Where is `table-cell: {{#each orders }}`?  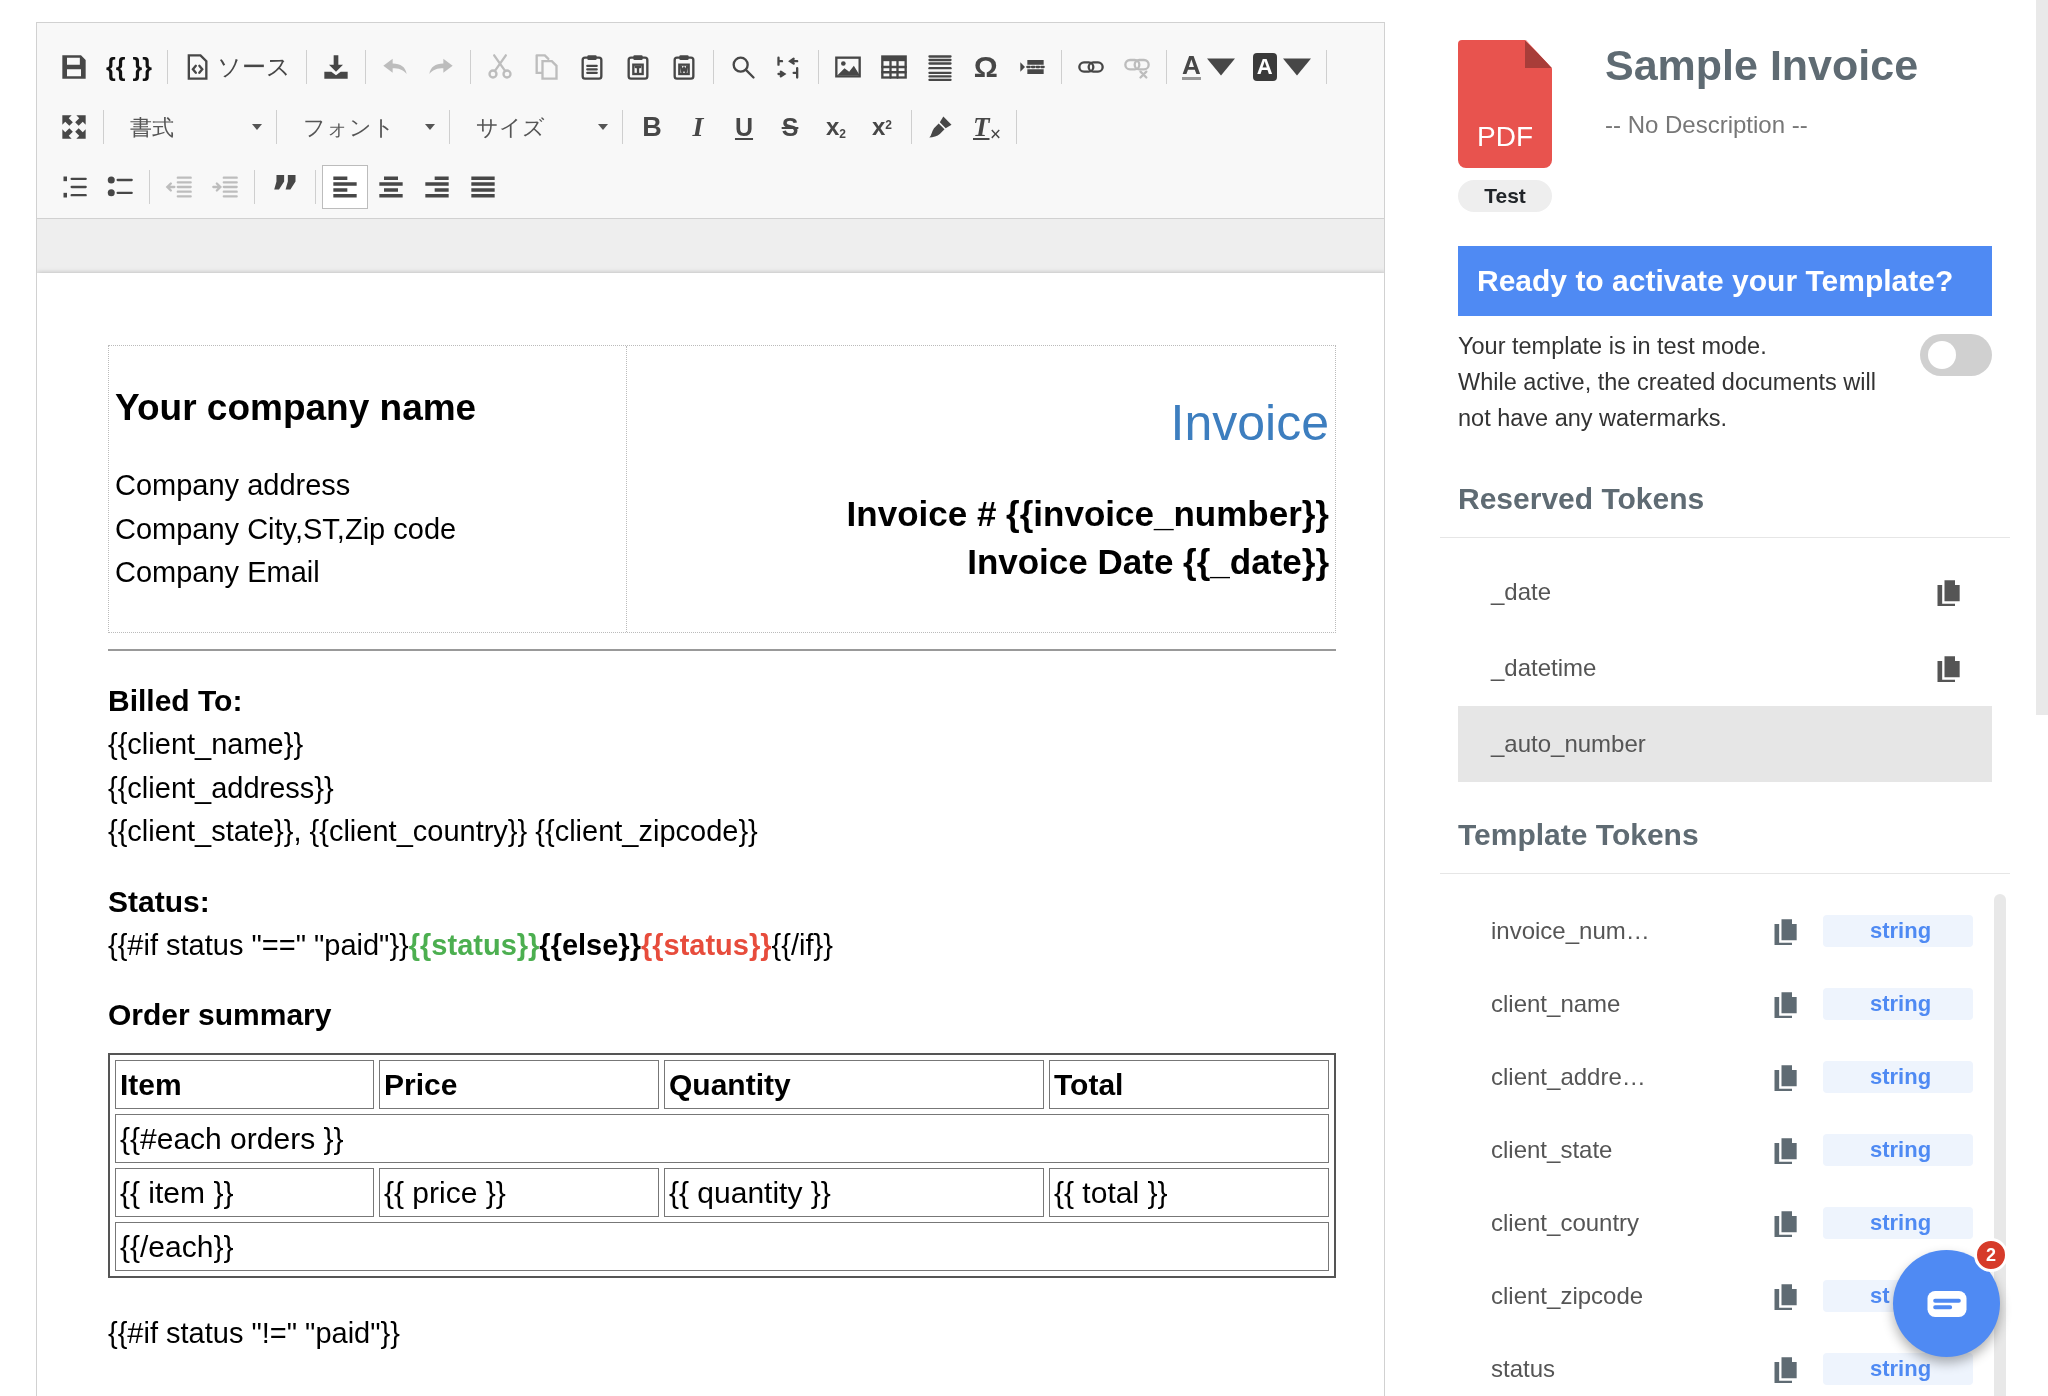
table-cell: {{#each orders }} is located at coordinates (722, 1138).